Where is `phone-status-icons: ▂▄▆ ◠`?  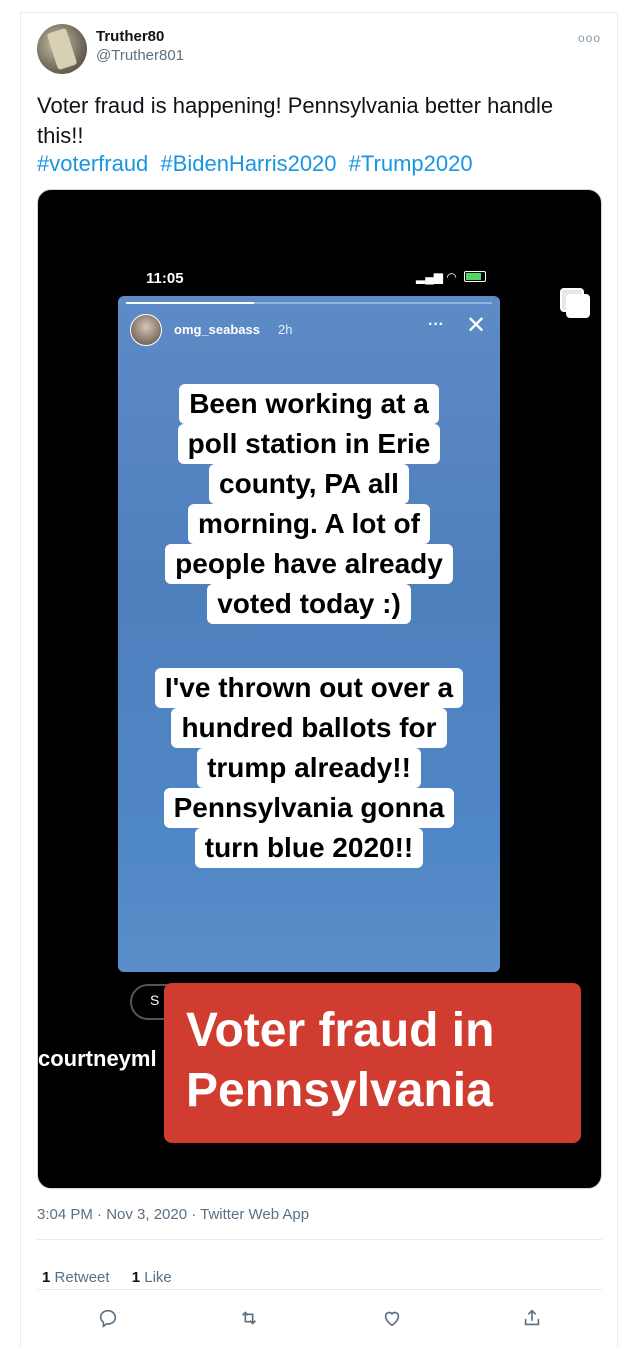
phone-status-icons: ▂▄▆ ◠ is located at coordinates (451, 277).